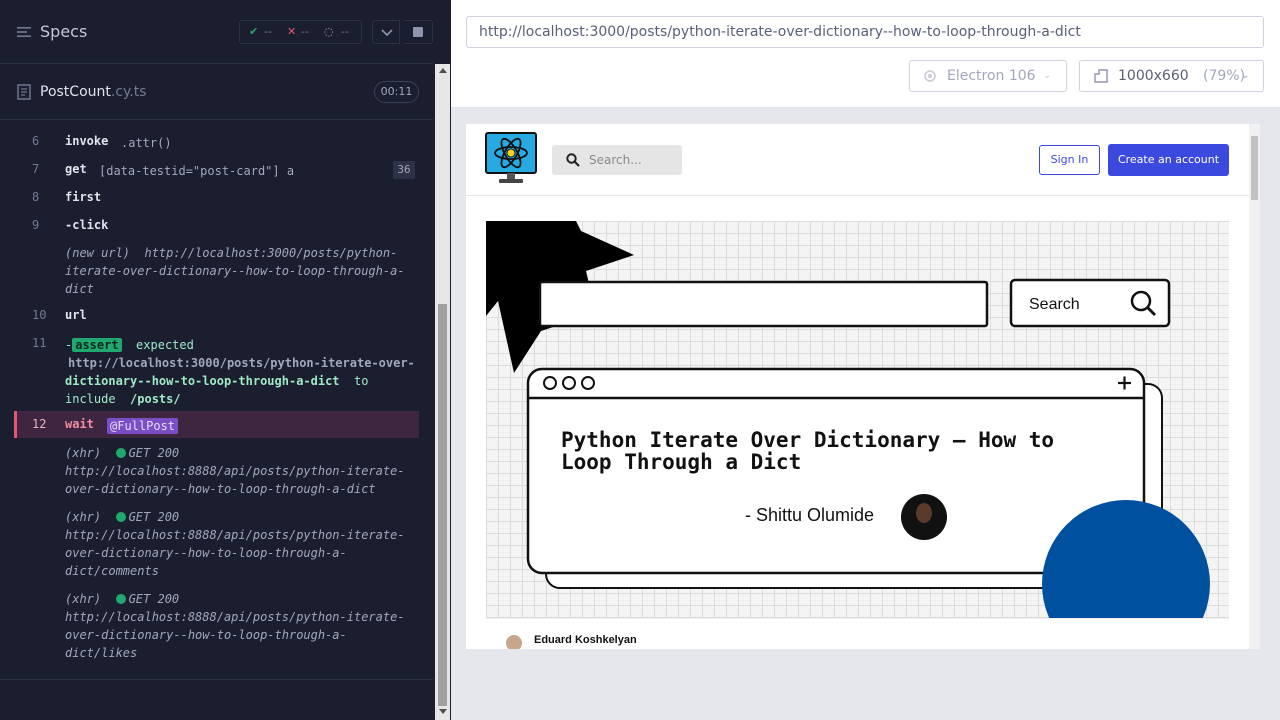 The width and height of the screenshot is (1280, 720). Describe the element at coordinates (1254, 168) in the screenshot. I see `aut-scrollbar-thumb` at that location.